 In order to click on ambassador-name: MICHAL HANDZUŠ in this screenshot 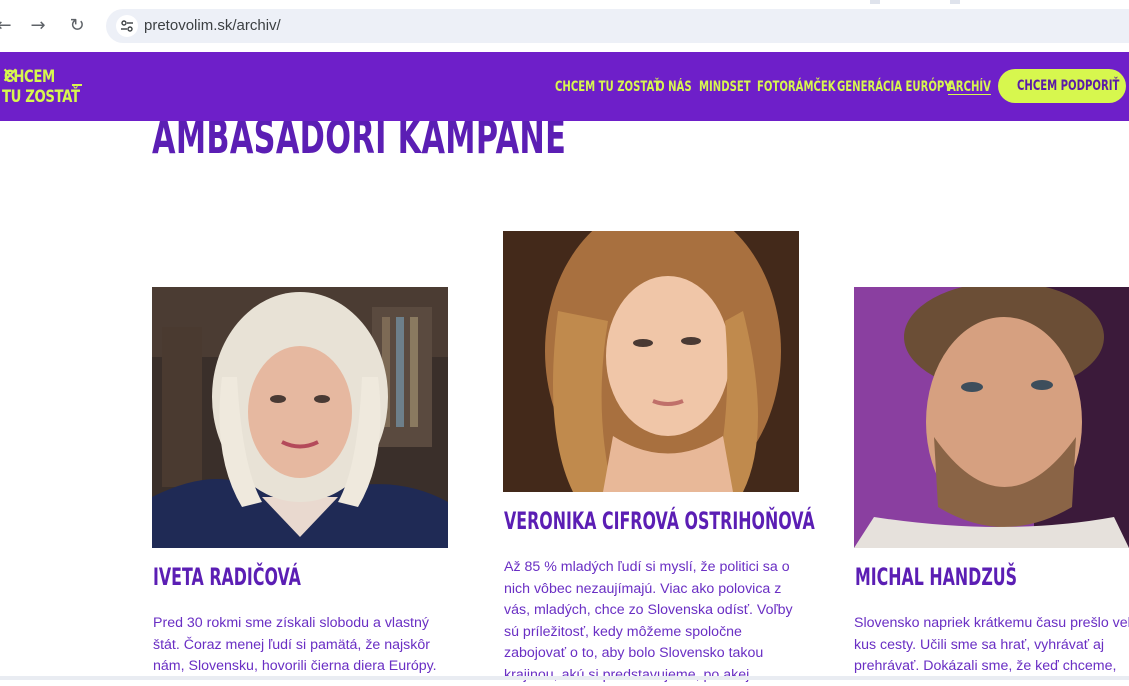, I will do `click(936, 577)`.